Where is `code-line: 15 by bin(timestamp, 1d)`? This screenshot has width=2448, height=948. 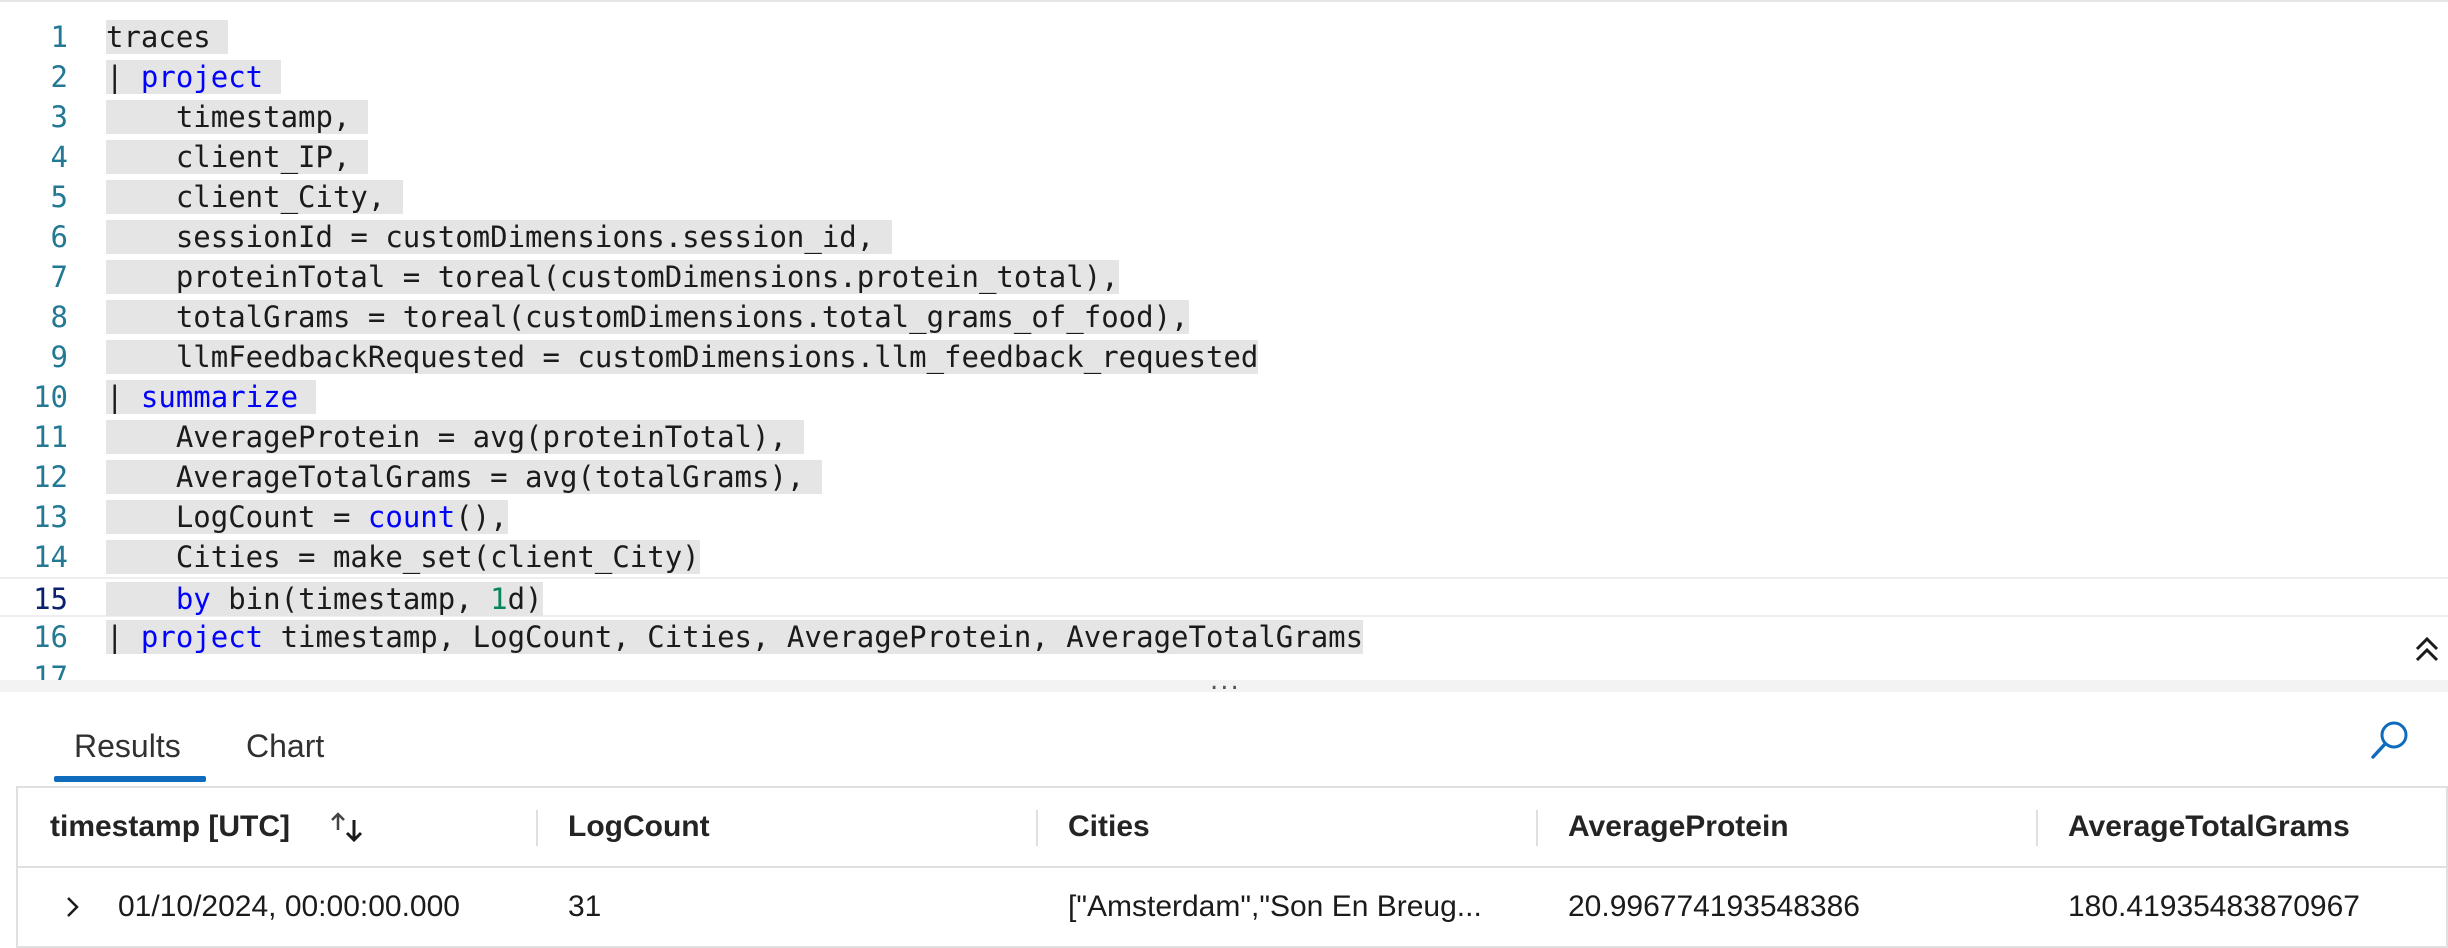 code-line: 15 by bin(timestamp, 1d) is located at coordinates (1224, 597).